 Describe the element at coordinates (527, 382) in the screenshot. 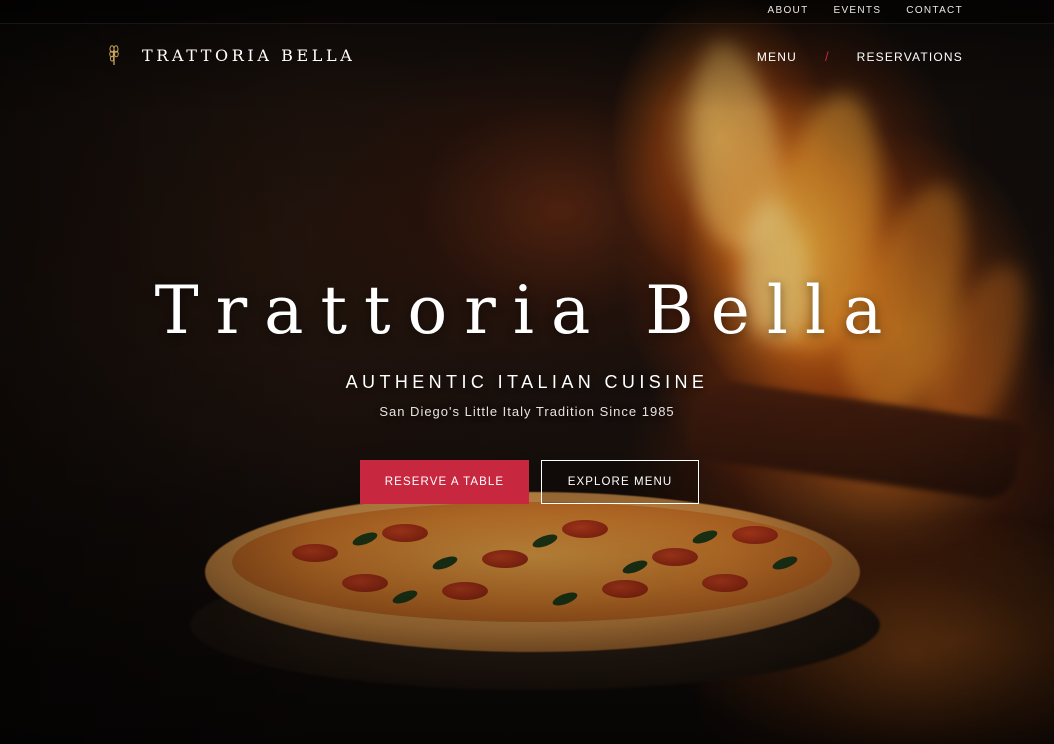

I see `hero-tagline: AUTHENTIC ITALIAN CUISINE` at that location.